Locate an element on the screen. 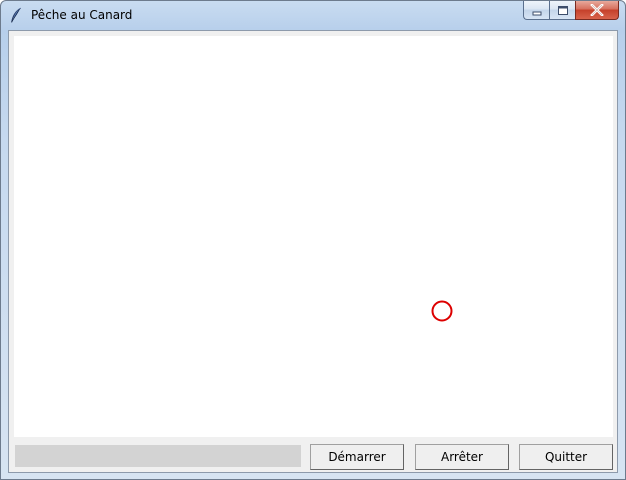 This screenshot has width=626, height=480. caption-buttons is located at coordinates (571, 11).